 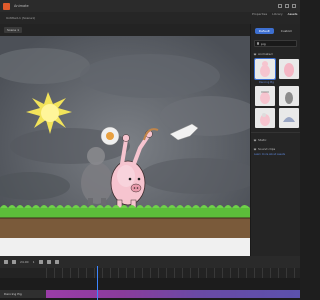 I want to click on grass-ground, so click(x=125, y=230).